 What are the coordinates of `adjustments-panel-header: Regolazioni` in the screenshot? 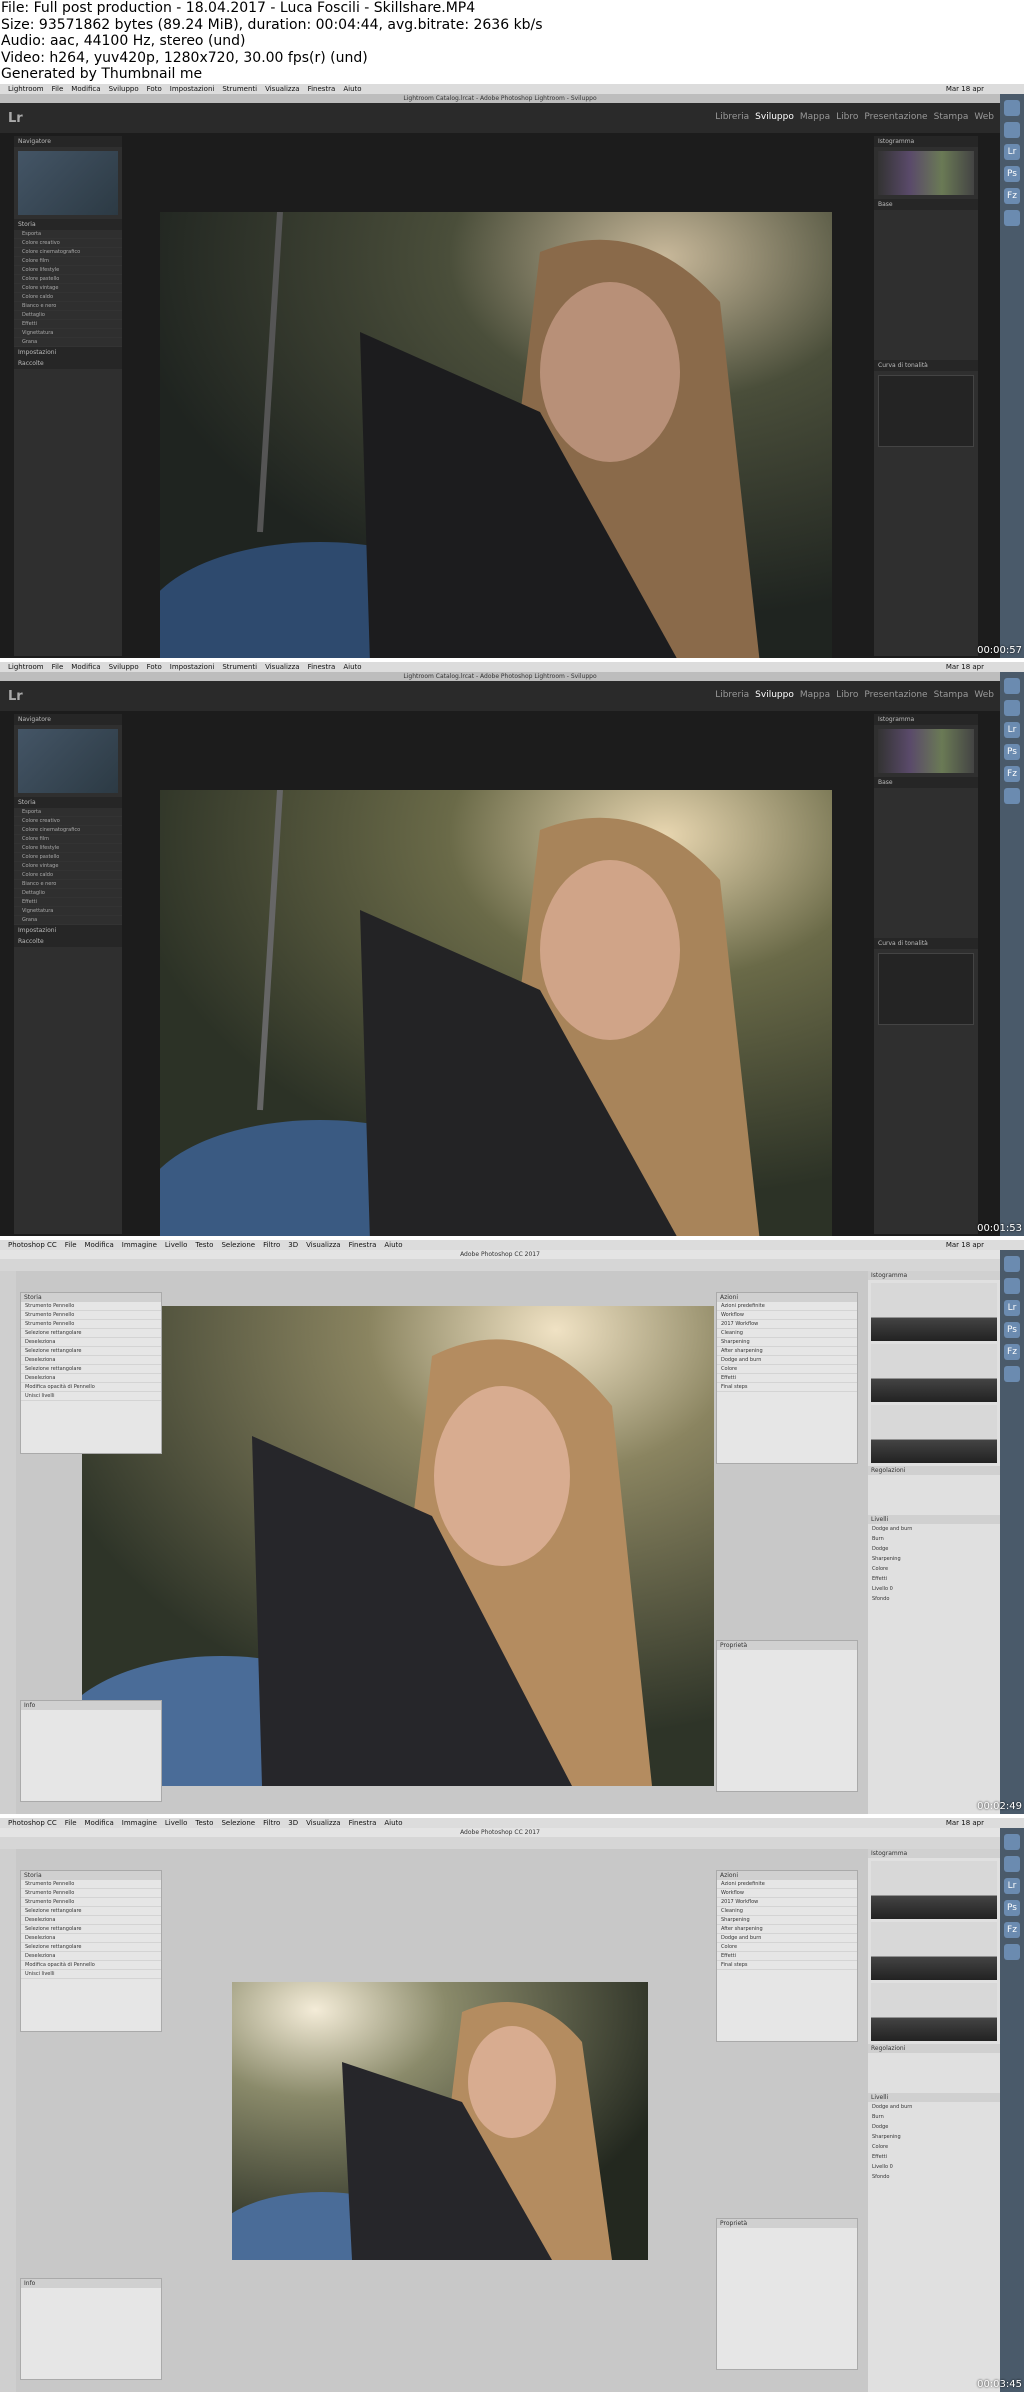 It's located at (934, 2048).